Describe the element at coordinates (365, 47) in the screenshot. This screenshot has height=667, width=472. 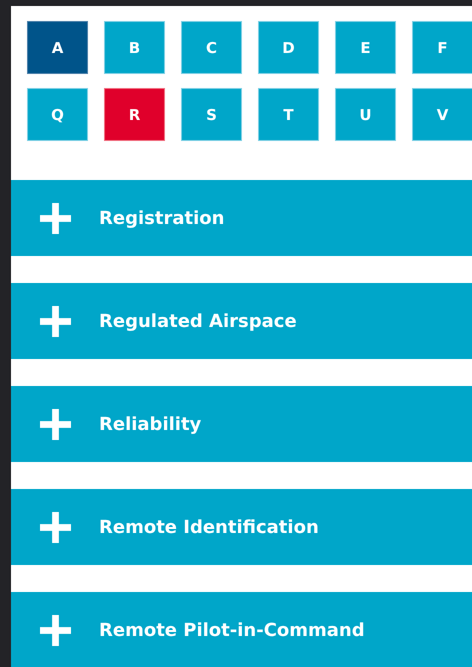
I see `letter-tab: E` at that location.